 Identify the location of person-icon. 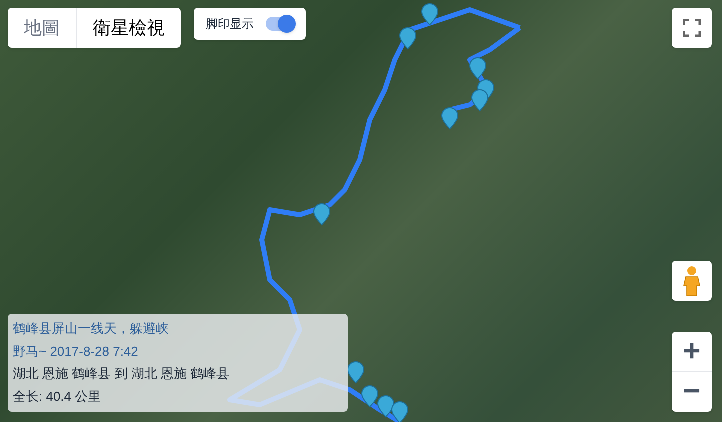
(692, 281).